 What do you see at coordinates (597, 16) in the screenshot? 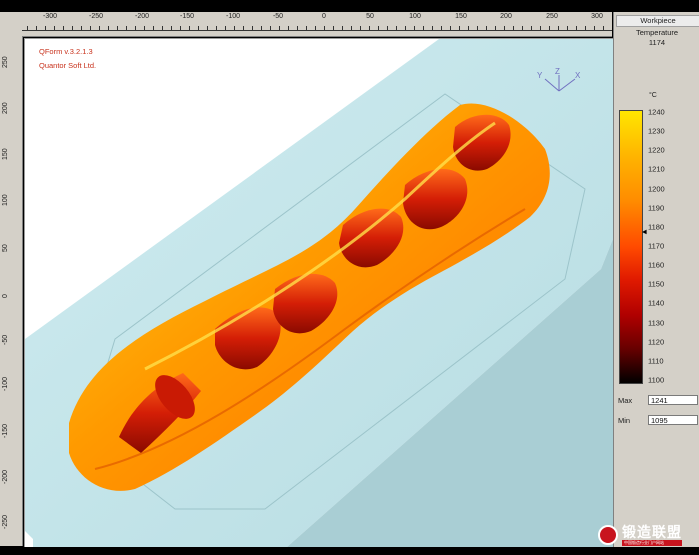
I see `ruler-label: 300` at bounding box center [597, 16].